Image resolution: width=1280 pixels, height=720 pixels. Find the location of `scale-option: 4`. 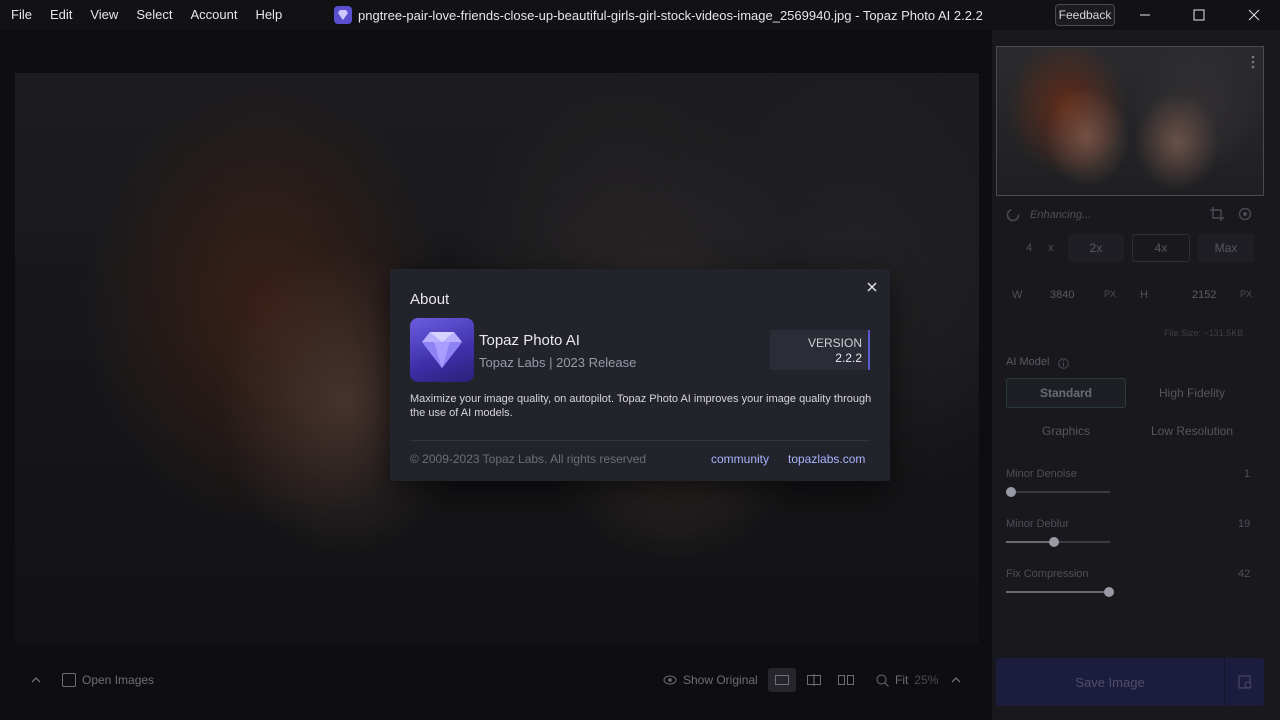

scale-option: 4 is located at coordinates (1029, 248).